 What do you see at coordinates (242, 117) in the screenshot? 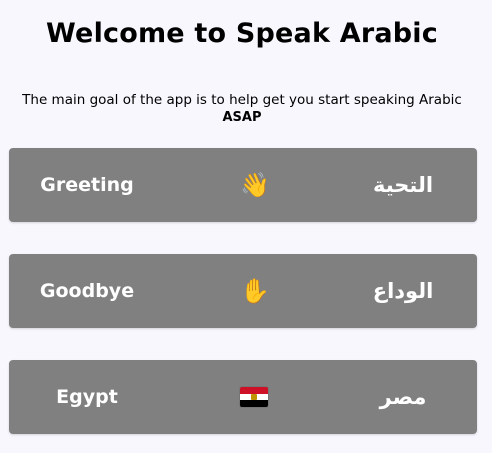
I see `intro-emphasis: ASAP` at bounding box center [242, 117].